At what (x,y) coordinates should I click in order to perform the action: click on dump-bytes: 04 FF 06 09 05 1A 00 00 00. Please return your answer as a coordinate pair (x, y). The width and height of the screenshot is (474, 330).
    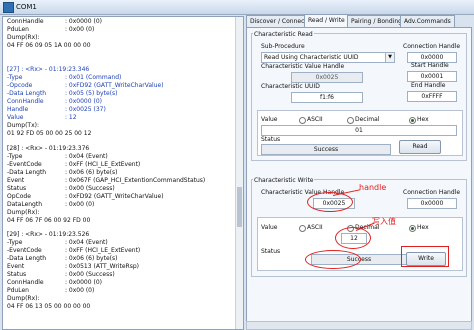
    Looking at the image, I should click on (49, 45).